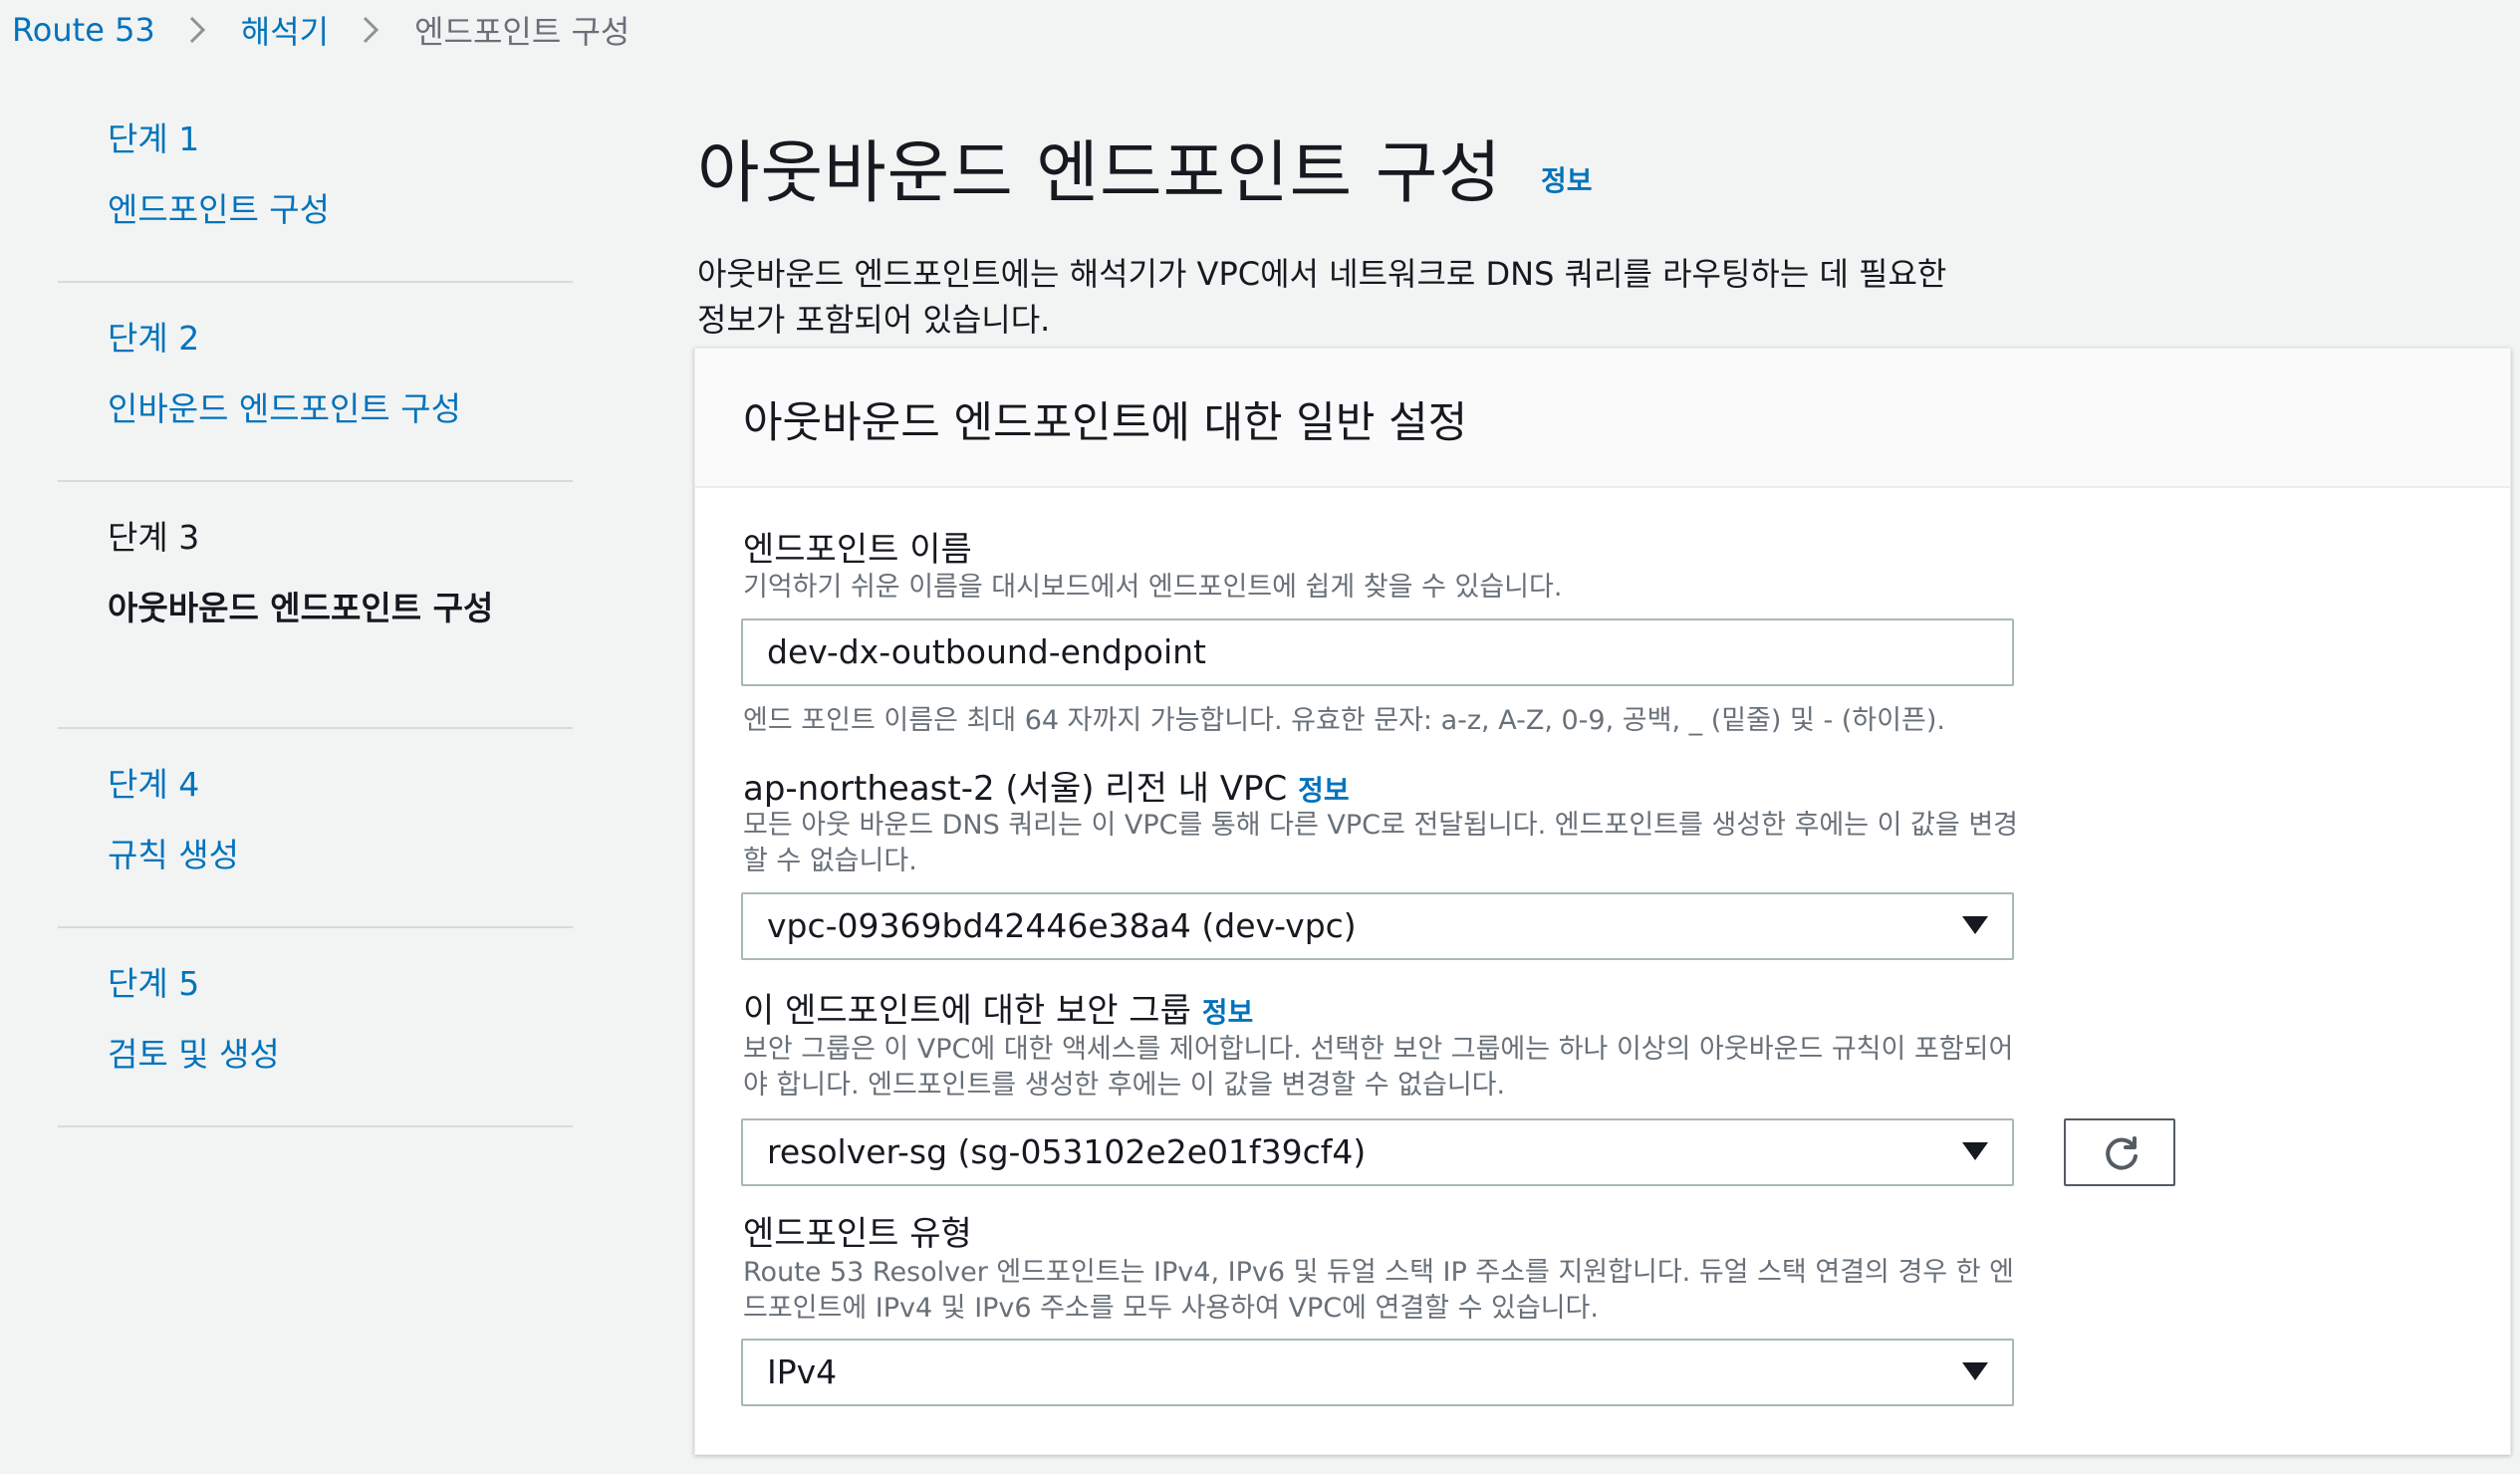 This screenshot has height=1474, width=2520. I want to click on endpoint-type-select: IPv4, so click(1377, 1373).